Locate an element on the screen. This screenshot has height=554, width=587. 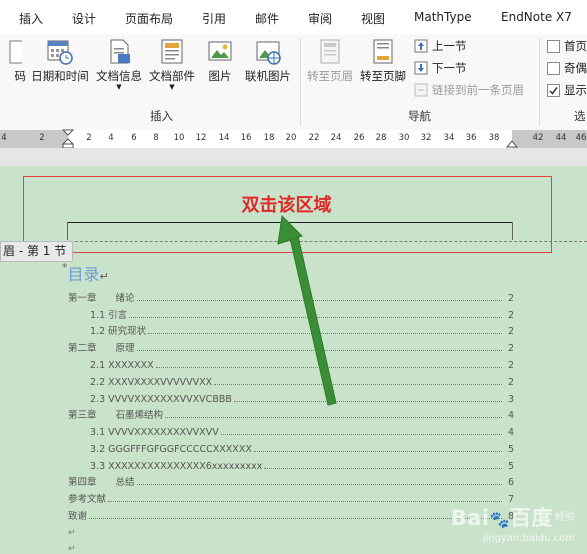
paw-icon: 🐾 is located at coordinates (499, 519).